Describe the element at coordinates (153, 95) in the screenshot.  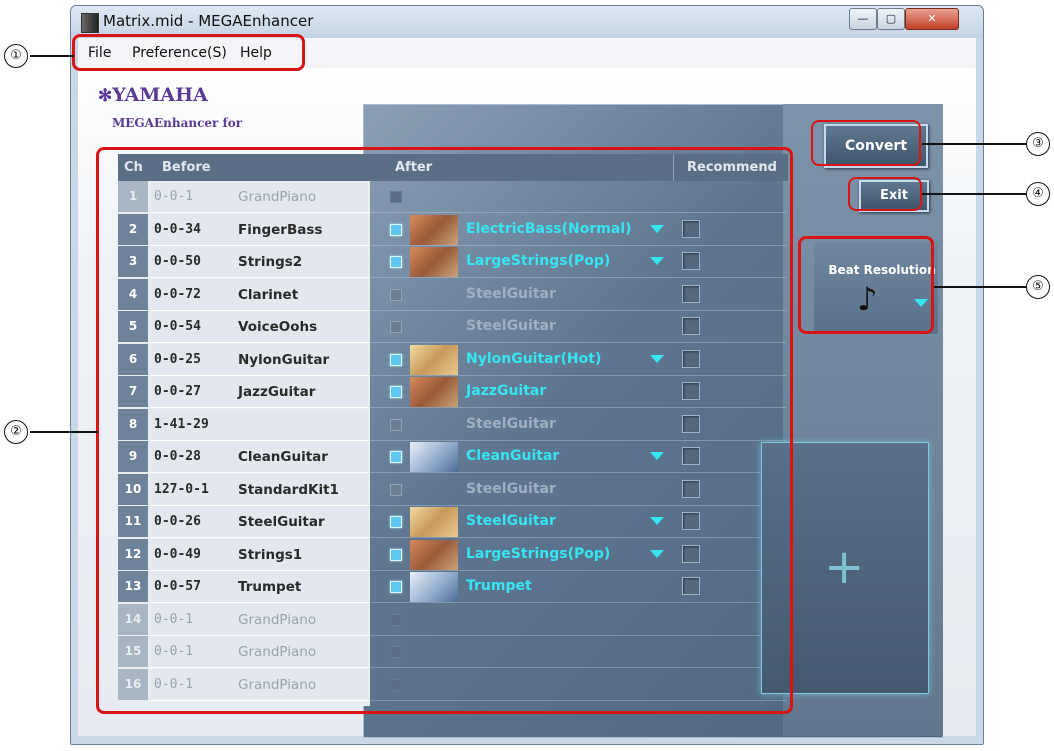
I see `yamaha-logo: ✻YAMAHA` at that location.